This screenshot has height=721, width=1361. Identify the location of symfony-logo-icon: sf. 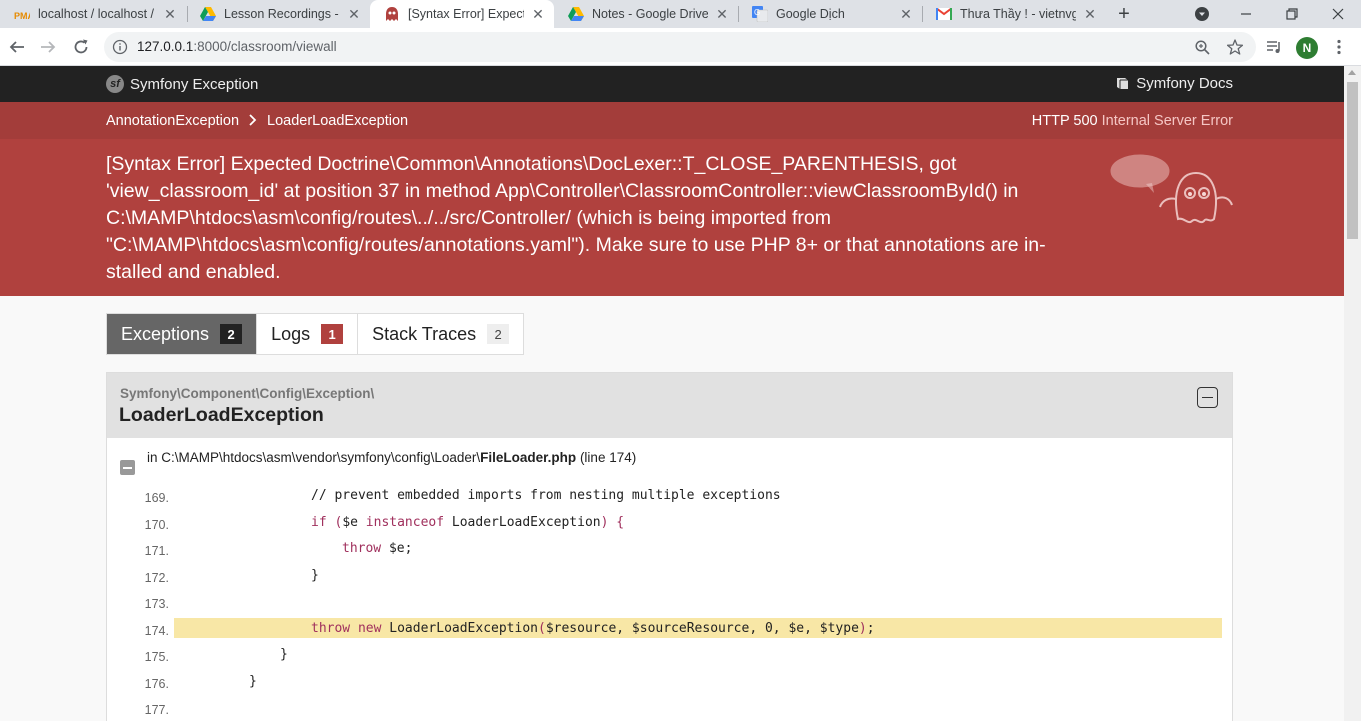
(115, 84).